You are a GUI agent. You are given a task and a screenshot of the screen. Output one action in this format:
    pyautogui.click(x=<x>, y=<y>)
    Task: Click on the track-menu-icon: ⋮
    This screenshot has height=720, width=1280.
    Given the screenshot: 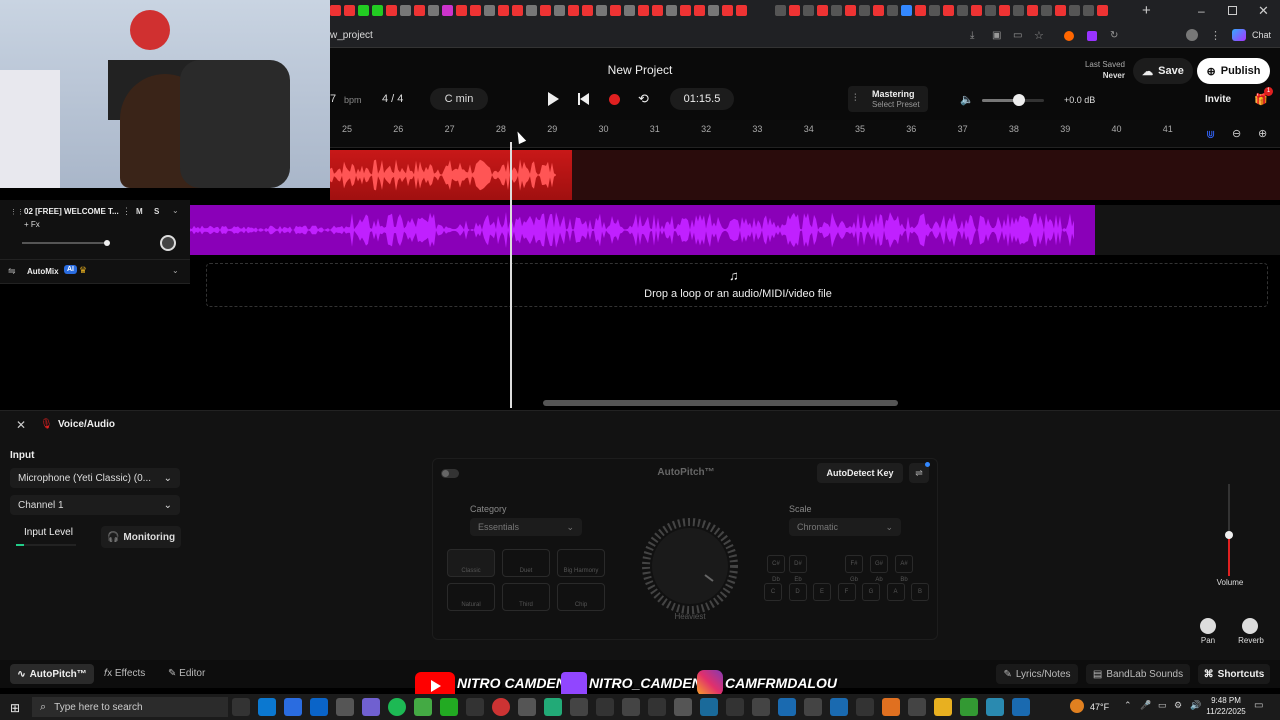 What is the action you would take?
    pyautogui.click(x=126, y=211)
    